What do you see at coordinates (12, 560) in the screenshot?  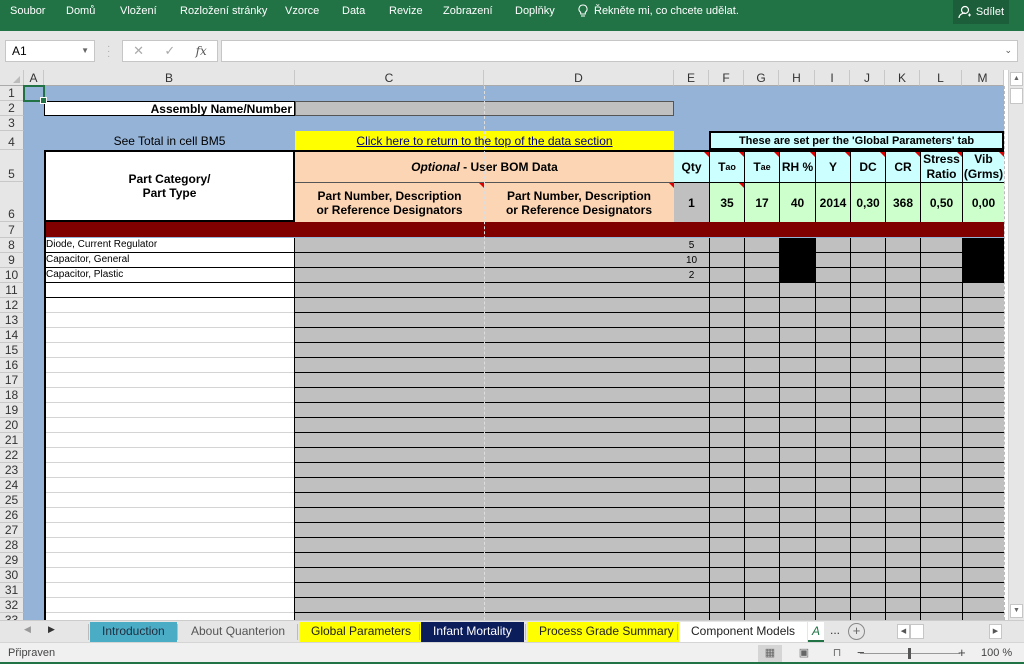 I see `row-header: 29` at bounding box center [12, 560].